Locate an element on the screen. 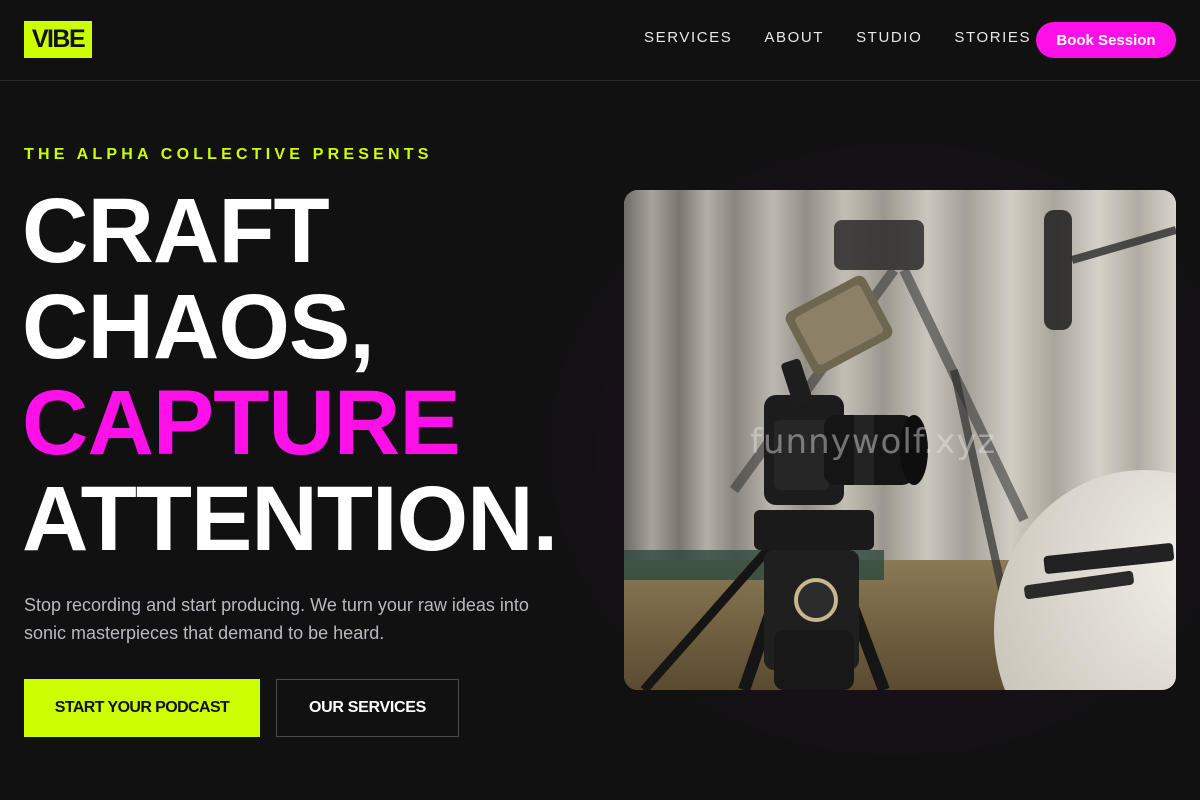 This screenshot has height=800, width=1200. nav-link-about: ABOUT is located at coordinates (794, 38).